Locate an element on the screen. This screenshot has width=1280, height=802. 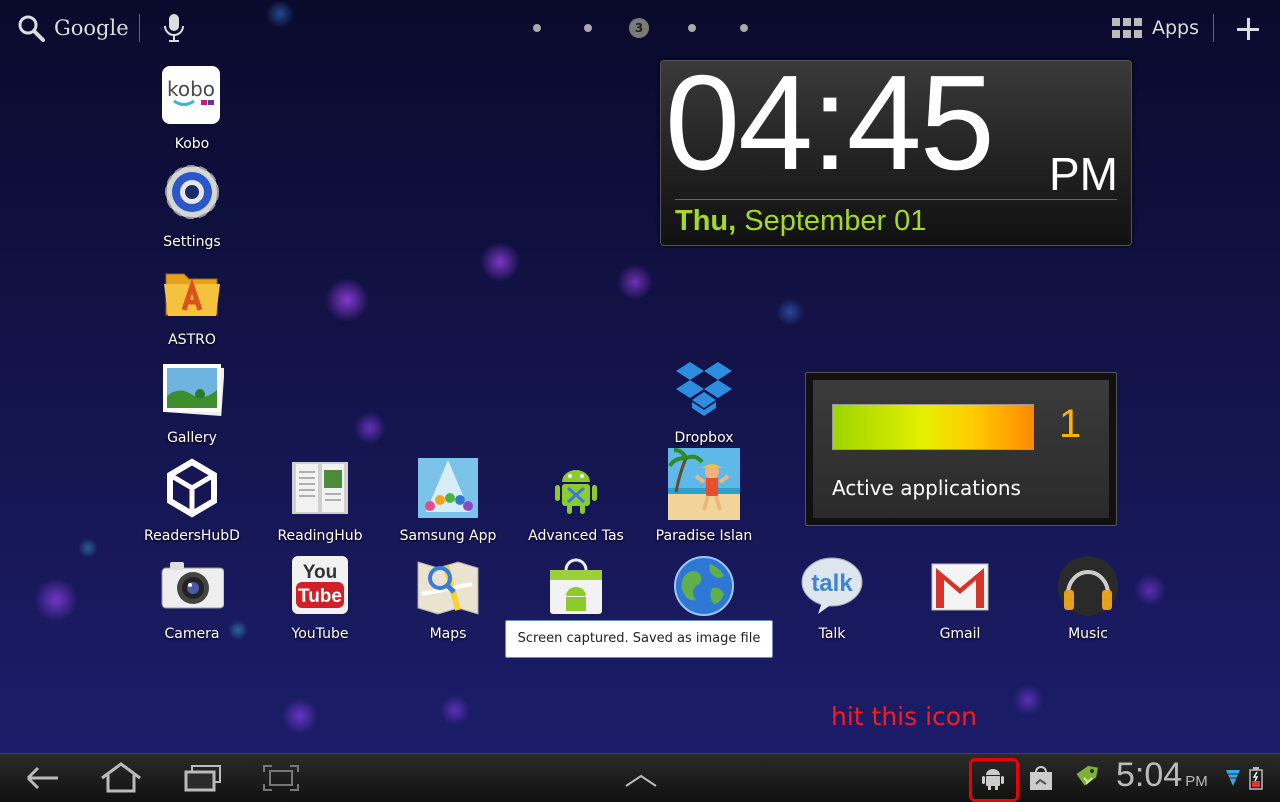
clock-widget: 04:45 PM Thu, September 01 is located at coordinates (896, 150).